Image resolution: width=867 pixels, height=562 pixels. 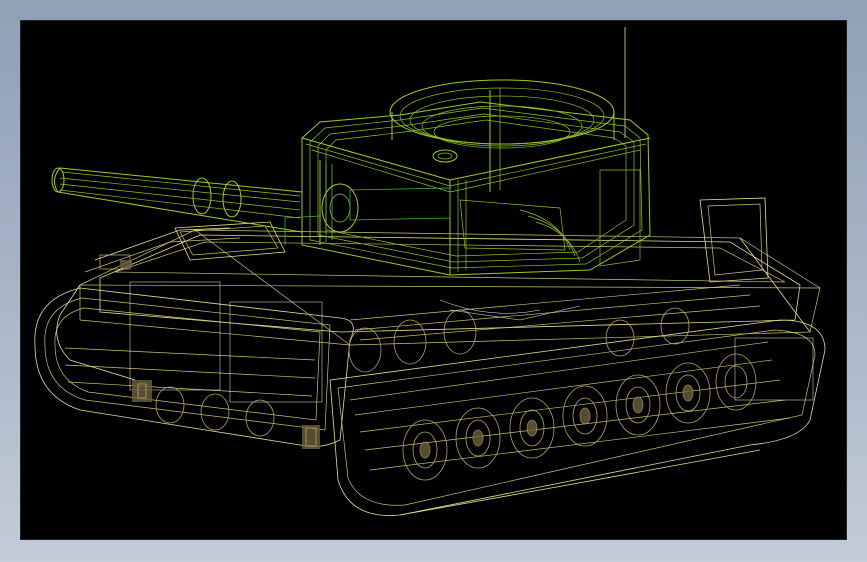 I want to click on gun-barrel, so click(x=205, y=200).